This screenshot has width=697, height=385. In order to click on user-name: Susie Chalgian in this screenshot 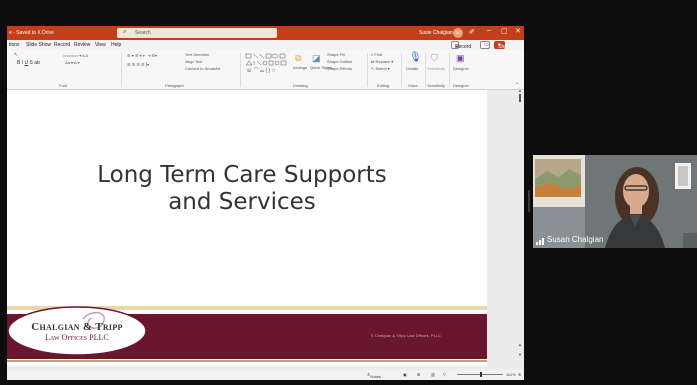, I will do `click(436, 33)`.